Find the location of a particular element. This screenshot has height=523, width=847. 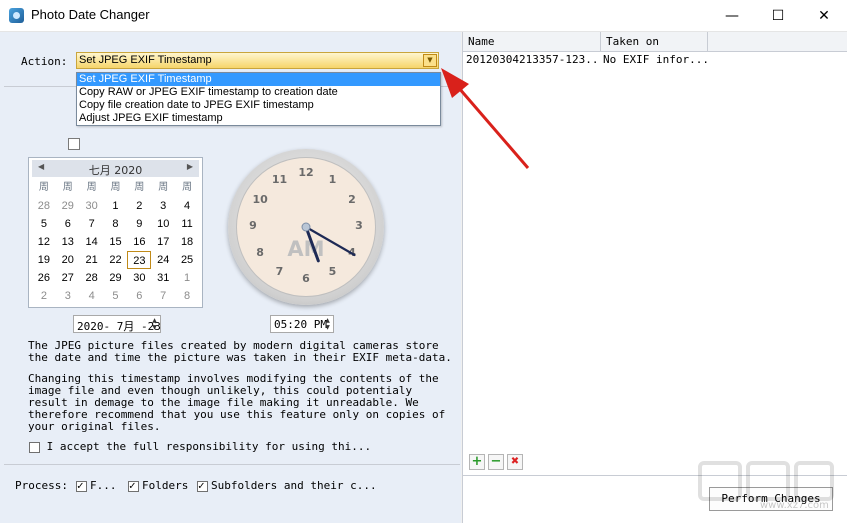

action-option: Adjust JPEG EXIF timestamp is located at coordinates (258, 118).